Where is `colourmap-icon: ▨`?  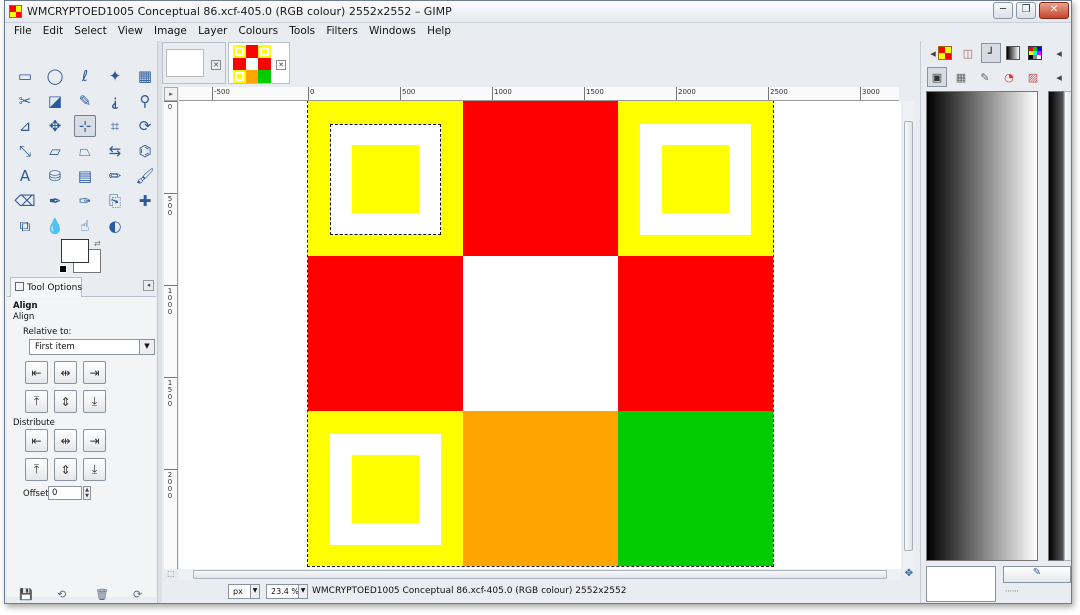 colourmap-icon: ▨ is located at coordinates (1033, 77).